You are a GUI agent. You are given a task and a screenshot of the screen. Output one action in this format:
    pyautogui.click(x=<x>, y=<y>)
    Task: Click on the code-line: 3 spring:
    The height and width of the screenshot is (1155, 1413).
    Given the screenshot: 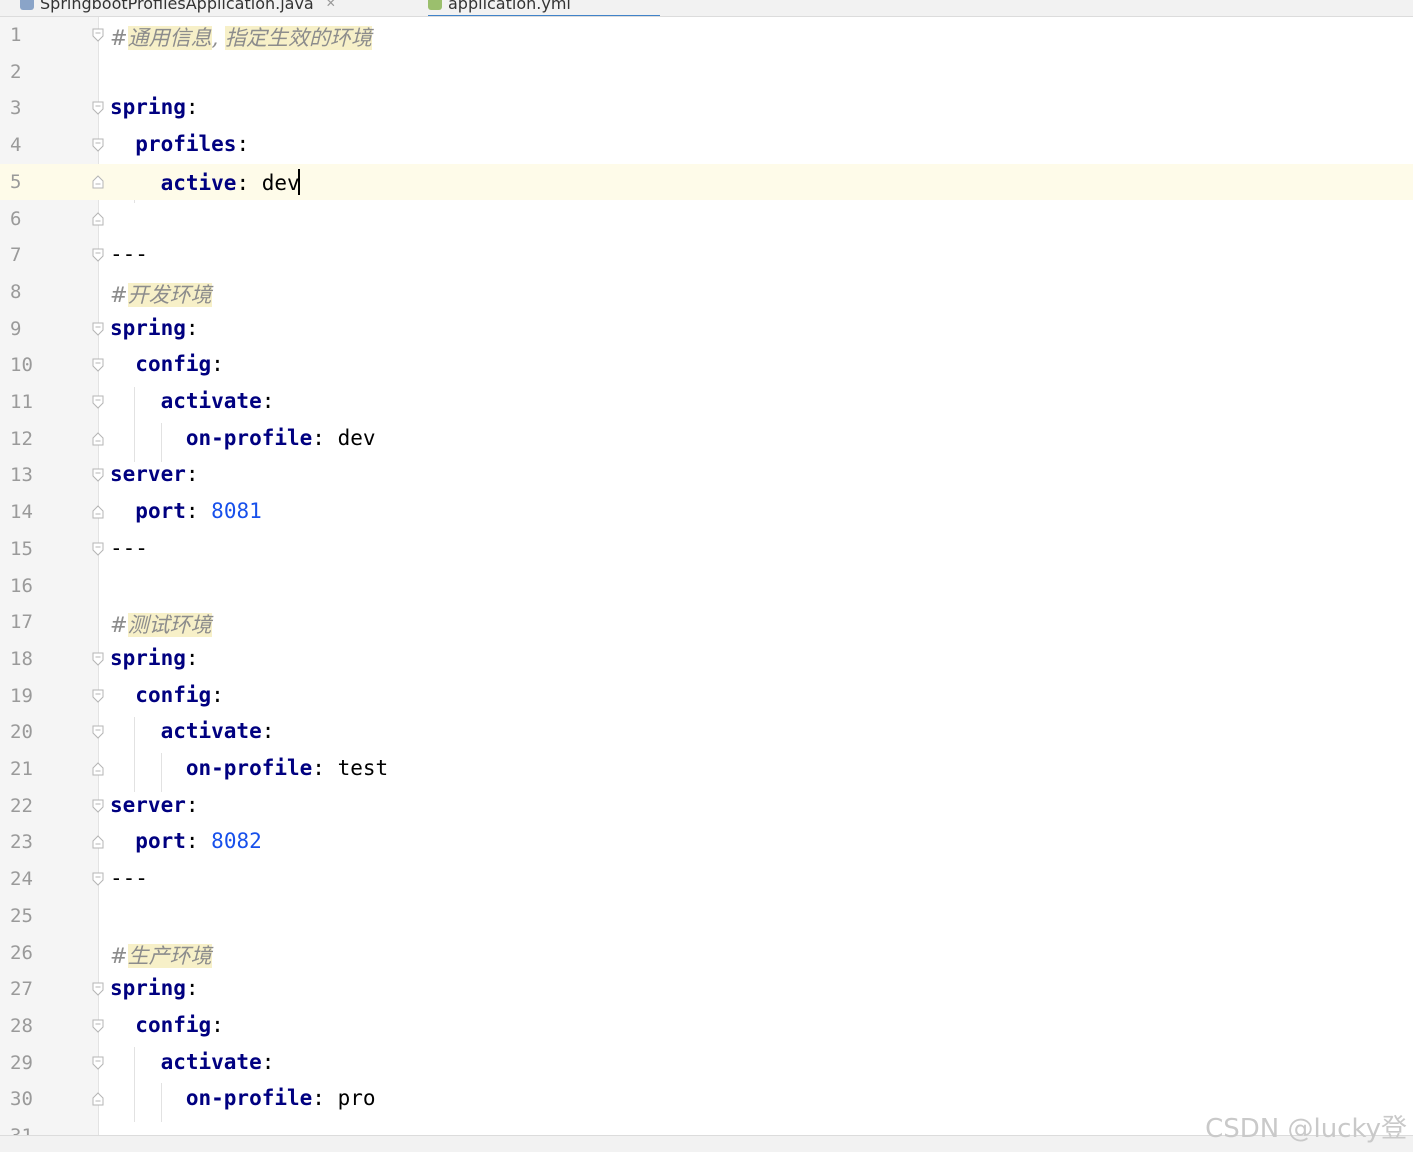 What is the action you would take?
    pyautogui.click(x=706, y=108)
    